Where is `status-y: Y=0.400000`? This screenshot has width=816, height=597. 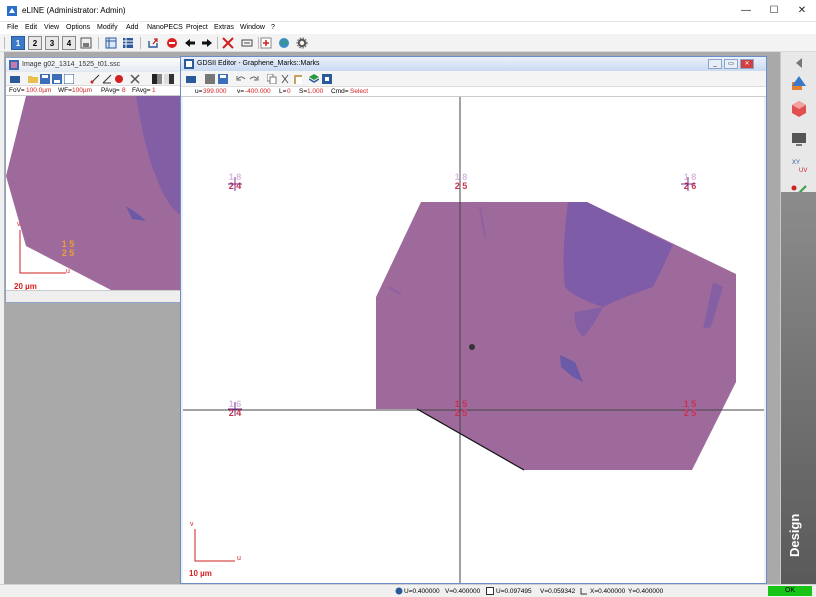
status-y: Y=0.400000 is located at coordinates (646, 591).